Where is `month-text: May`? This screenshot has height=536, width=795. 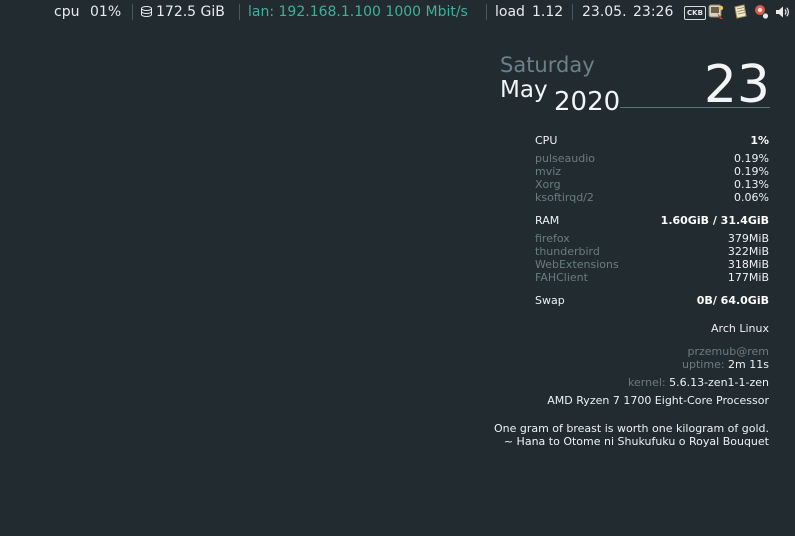
month-text: May is located at coordinates (524, 90).